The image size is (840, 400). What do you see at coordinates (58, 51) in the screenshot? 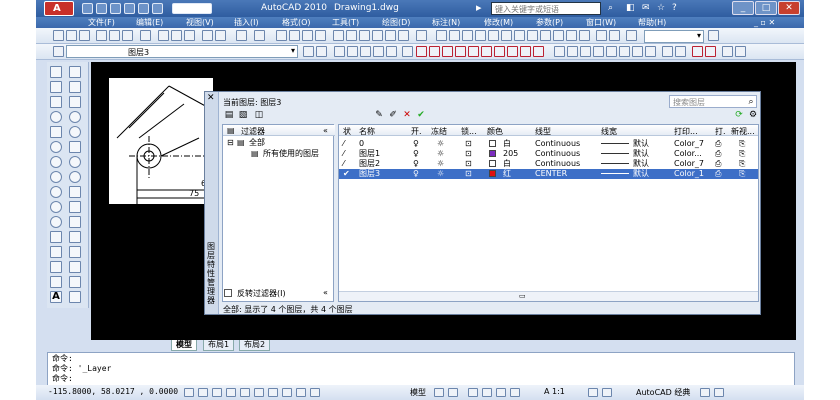
I see `layer-properties-icon` at bounding box center [58, 51].